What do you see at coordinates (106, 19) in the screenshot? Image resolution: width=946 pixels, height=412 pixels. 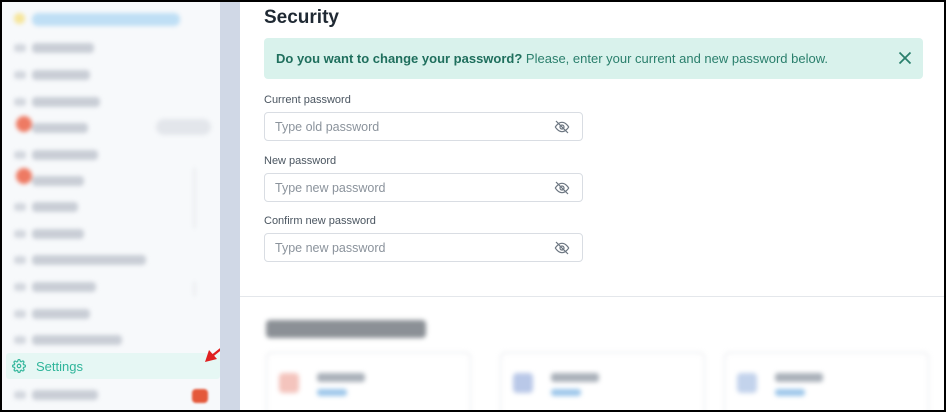 I see `workspace-switcher` at bounding box center [106, 19].